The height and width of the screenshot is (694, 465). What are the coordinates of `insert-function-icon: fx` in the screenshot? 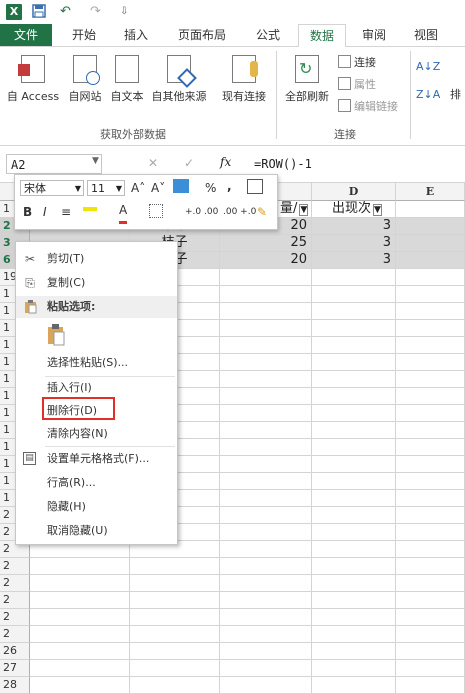 It's located at (225, 162).